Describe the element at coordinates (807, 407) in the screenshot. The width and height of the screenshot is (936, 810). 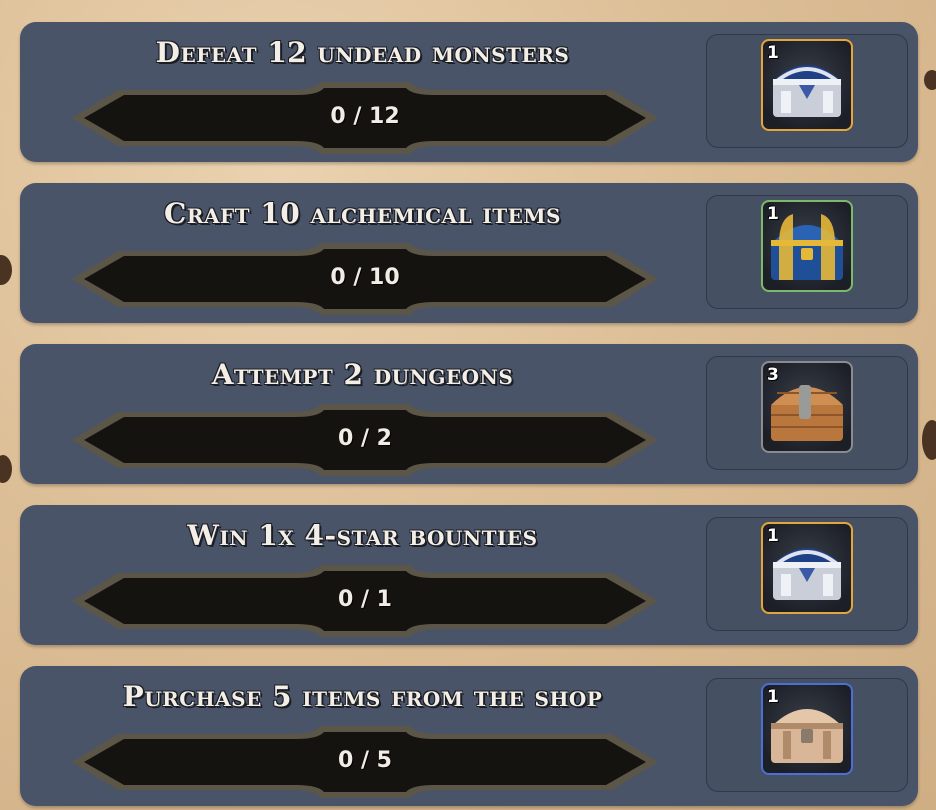
I see `reward-tile: 3` at that location.